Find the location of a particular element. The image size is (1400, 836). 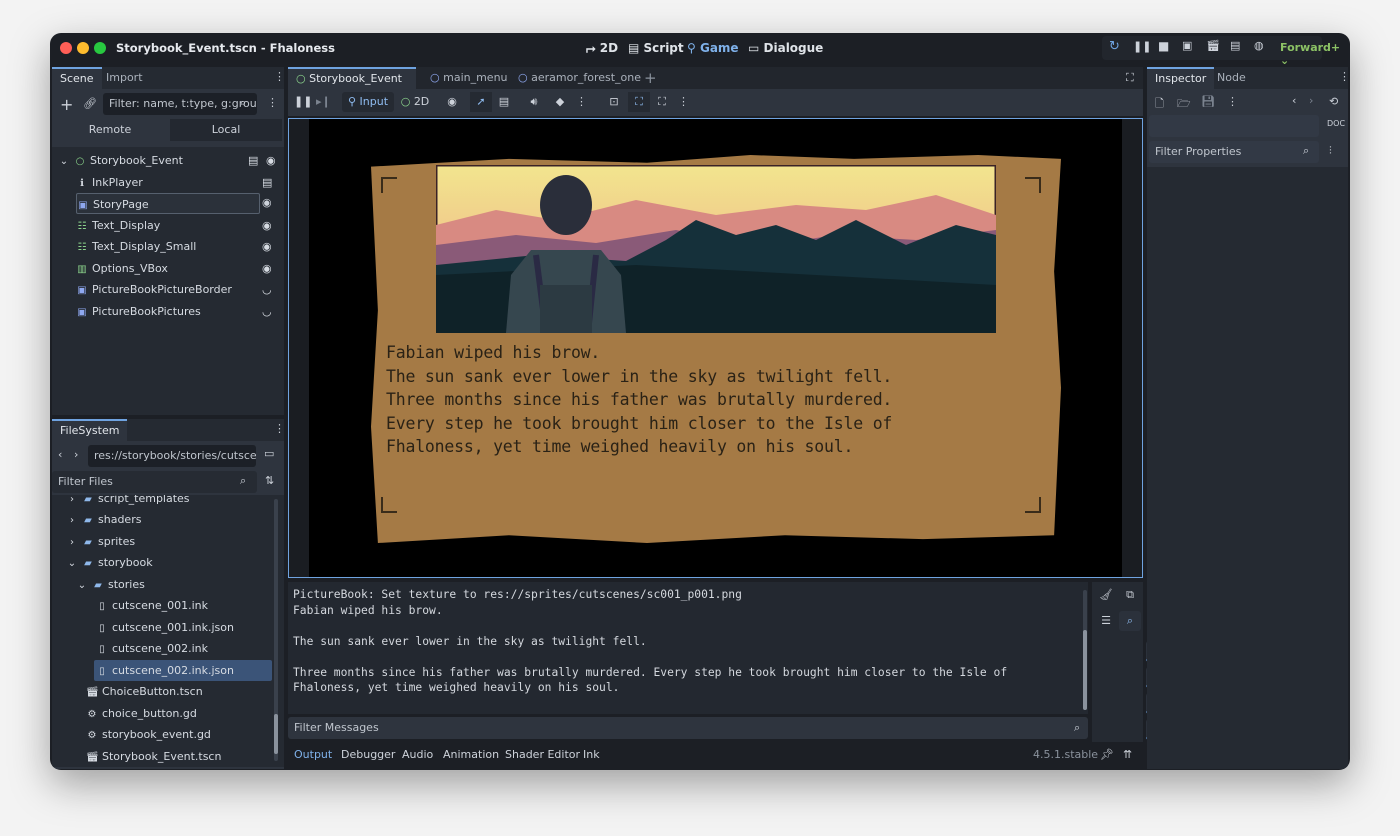

tab-filesystem: FileSystem is located at coordinates (90, 430).